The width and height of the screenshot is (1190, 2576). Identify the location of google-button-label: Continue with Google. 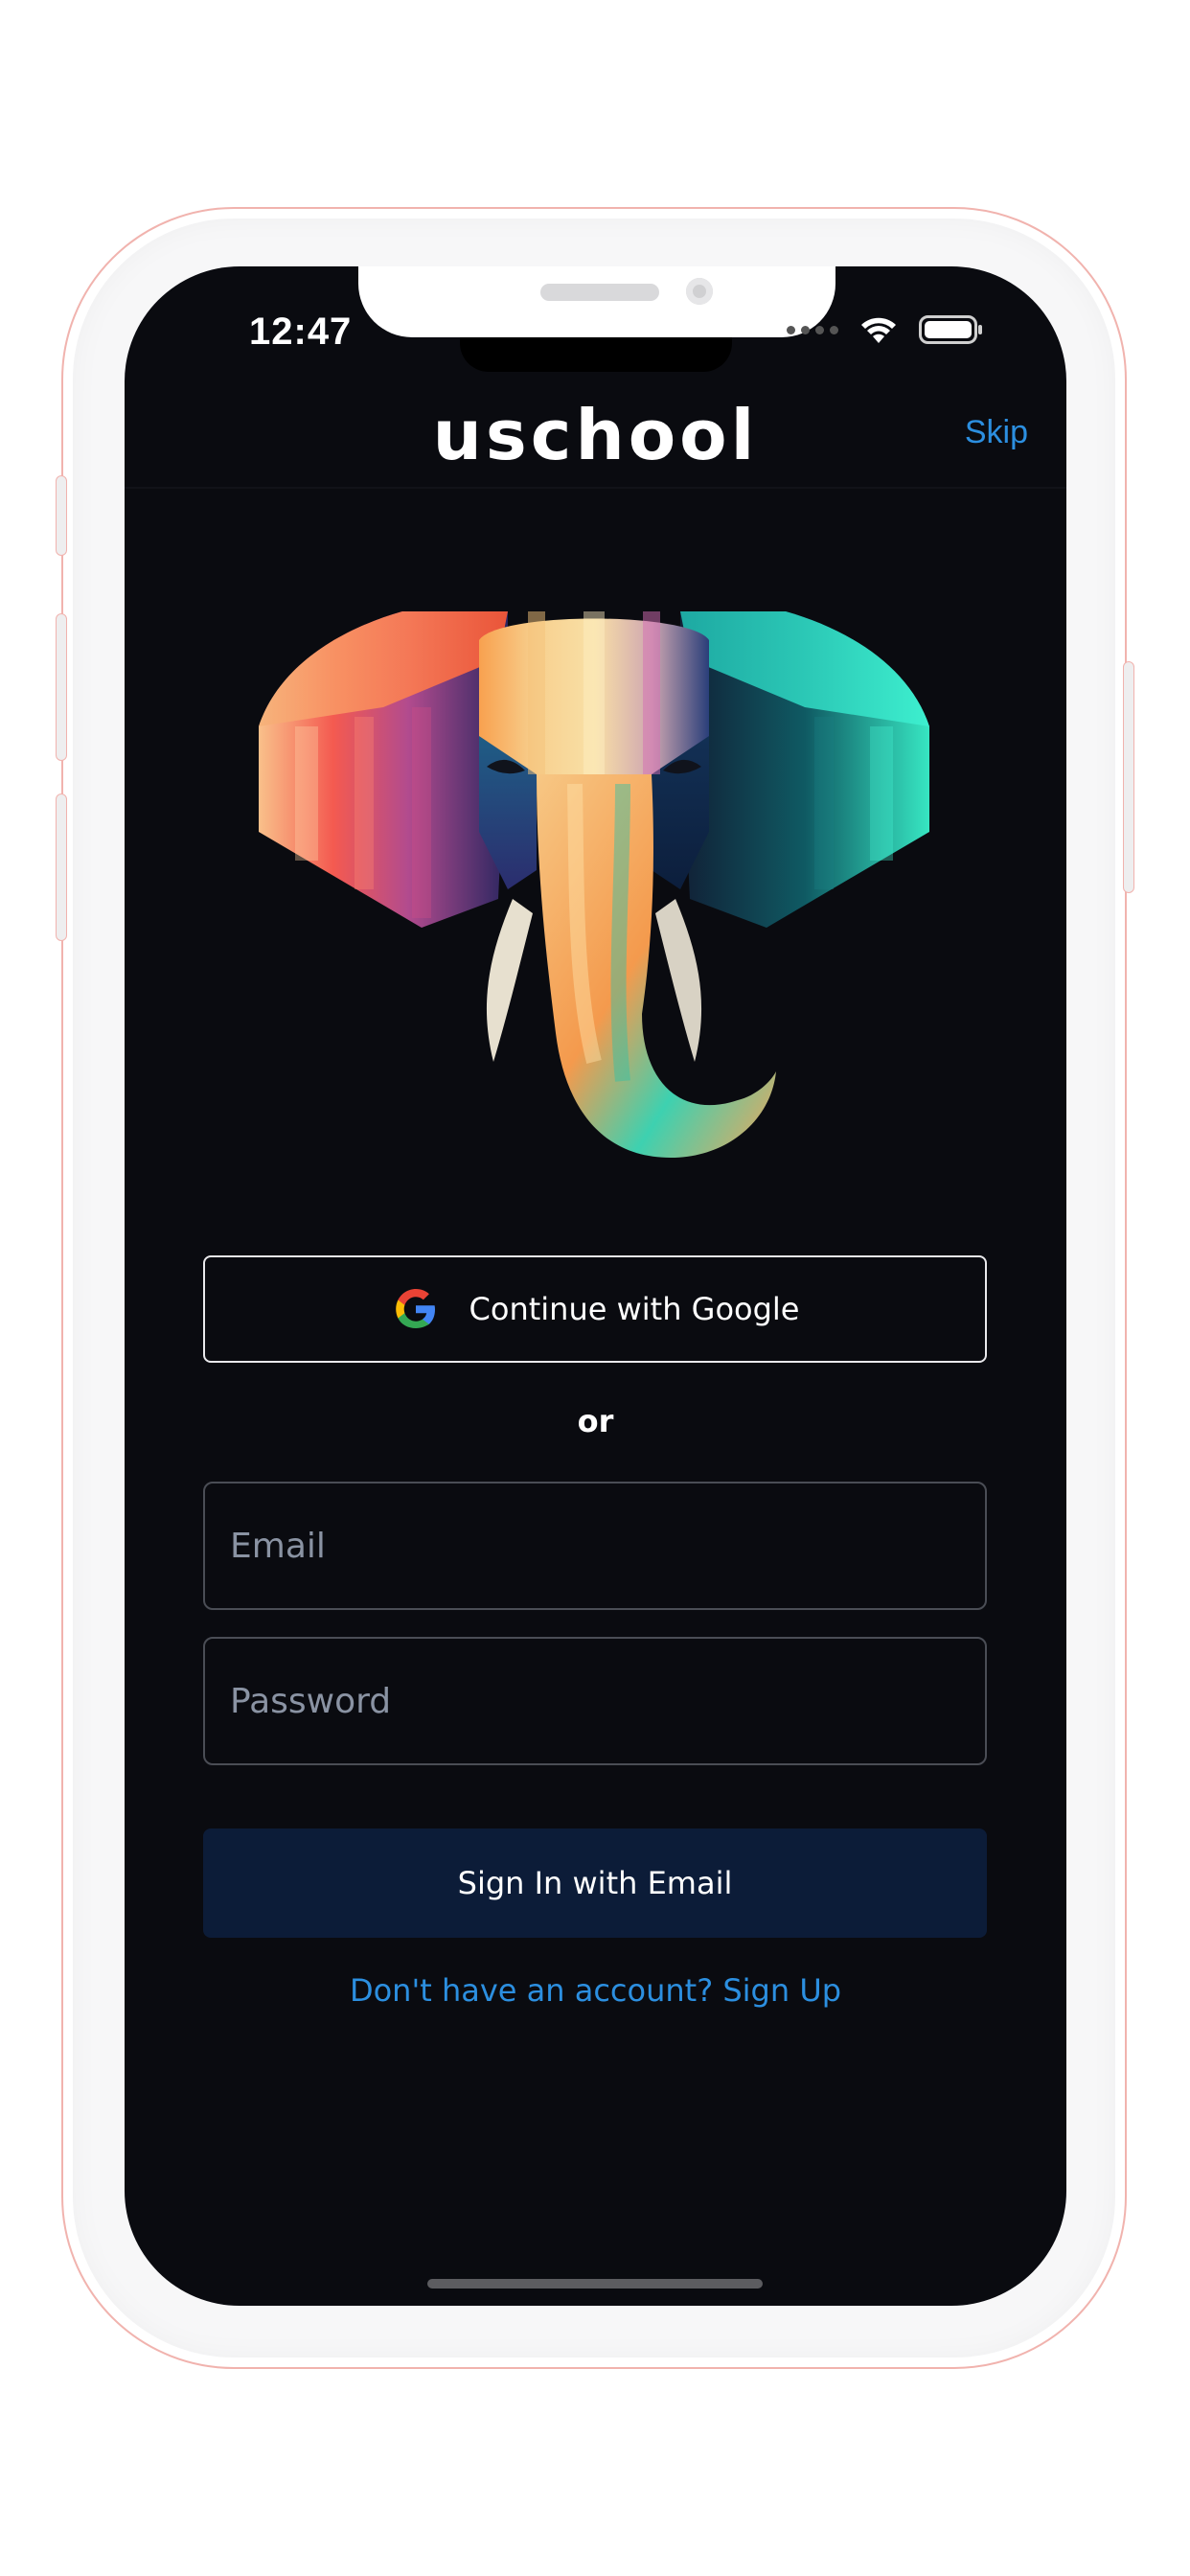
(635, 1309).